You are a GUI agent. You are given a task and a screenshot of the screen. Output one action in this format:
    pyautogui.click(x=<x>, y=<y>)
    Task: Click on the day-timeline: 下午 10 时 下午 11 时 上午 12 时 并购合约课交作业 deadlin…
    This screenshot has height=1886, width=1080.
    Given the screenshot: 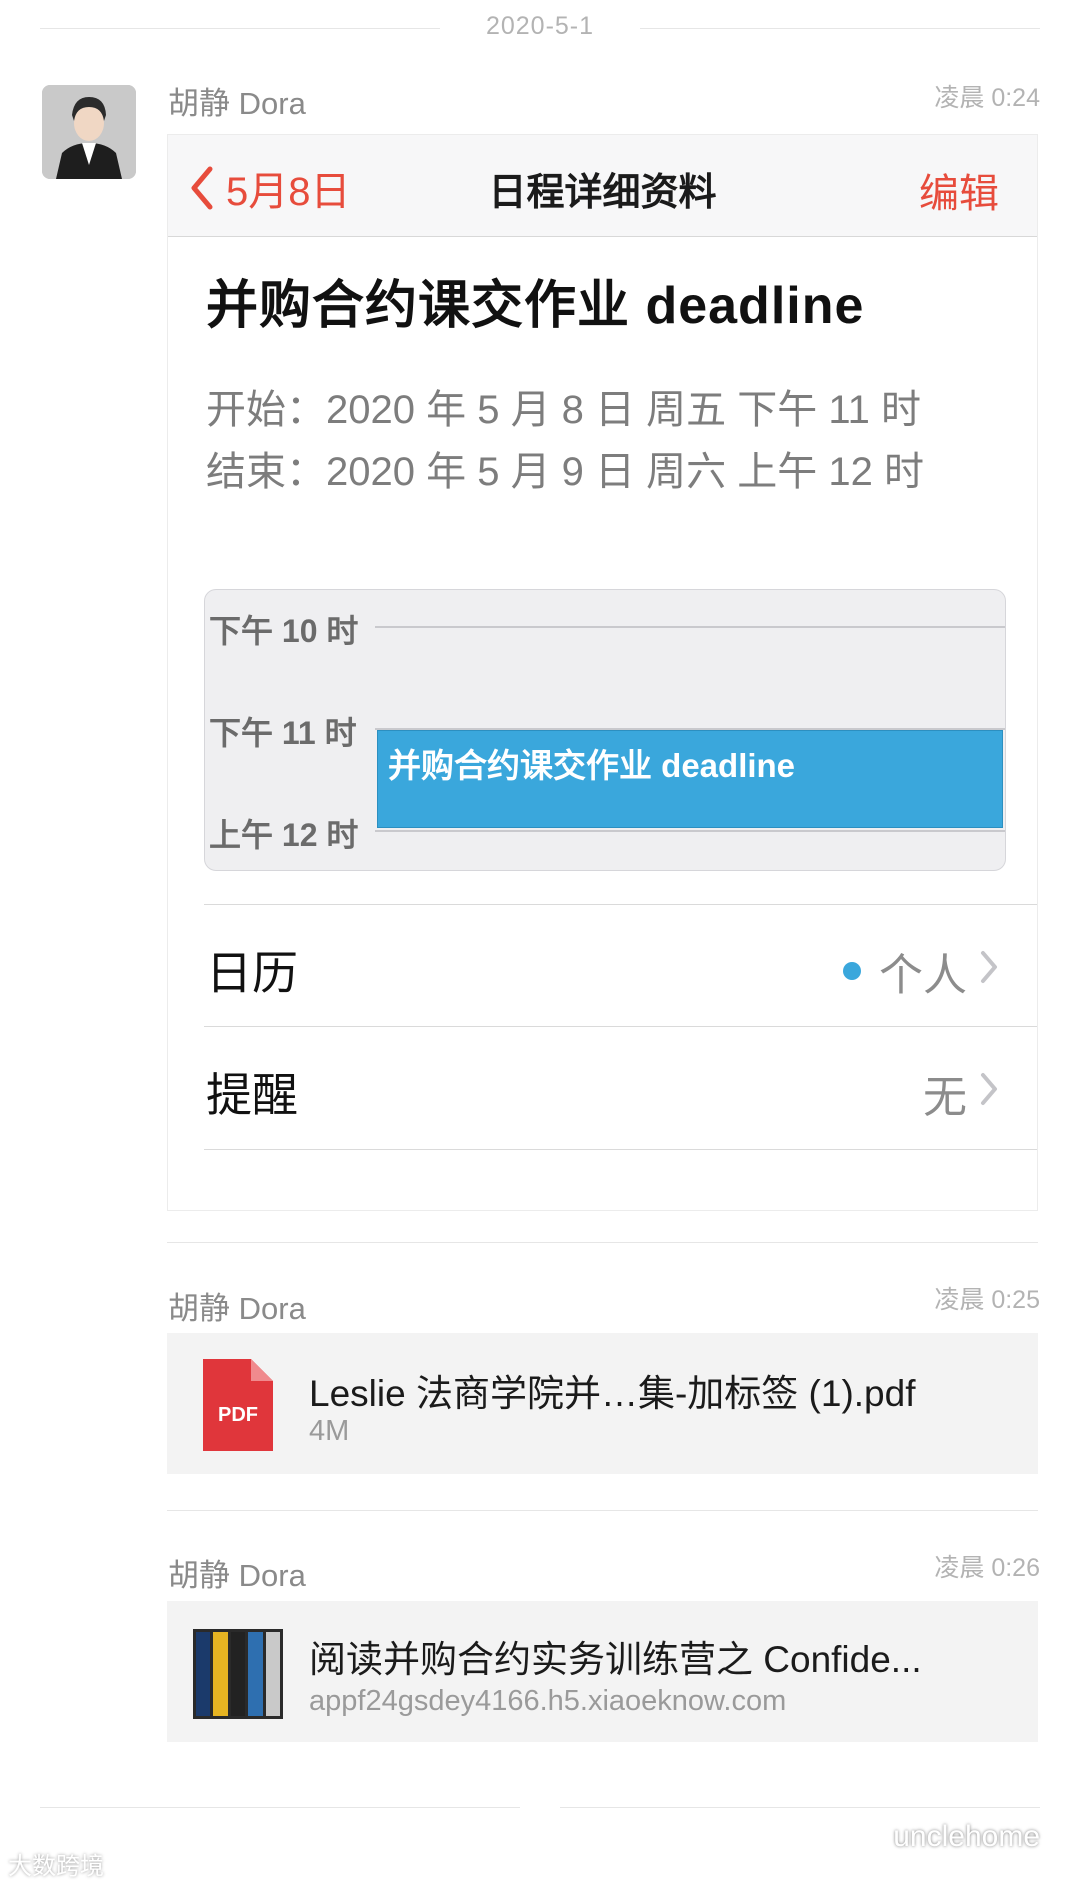 What is the action you would take?
    pyautogui.click(x=605, y=730)
    